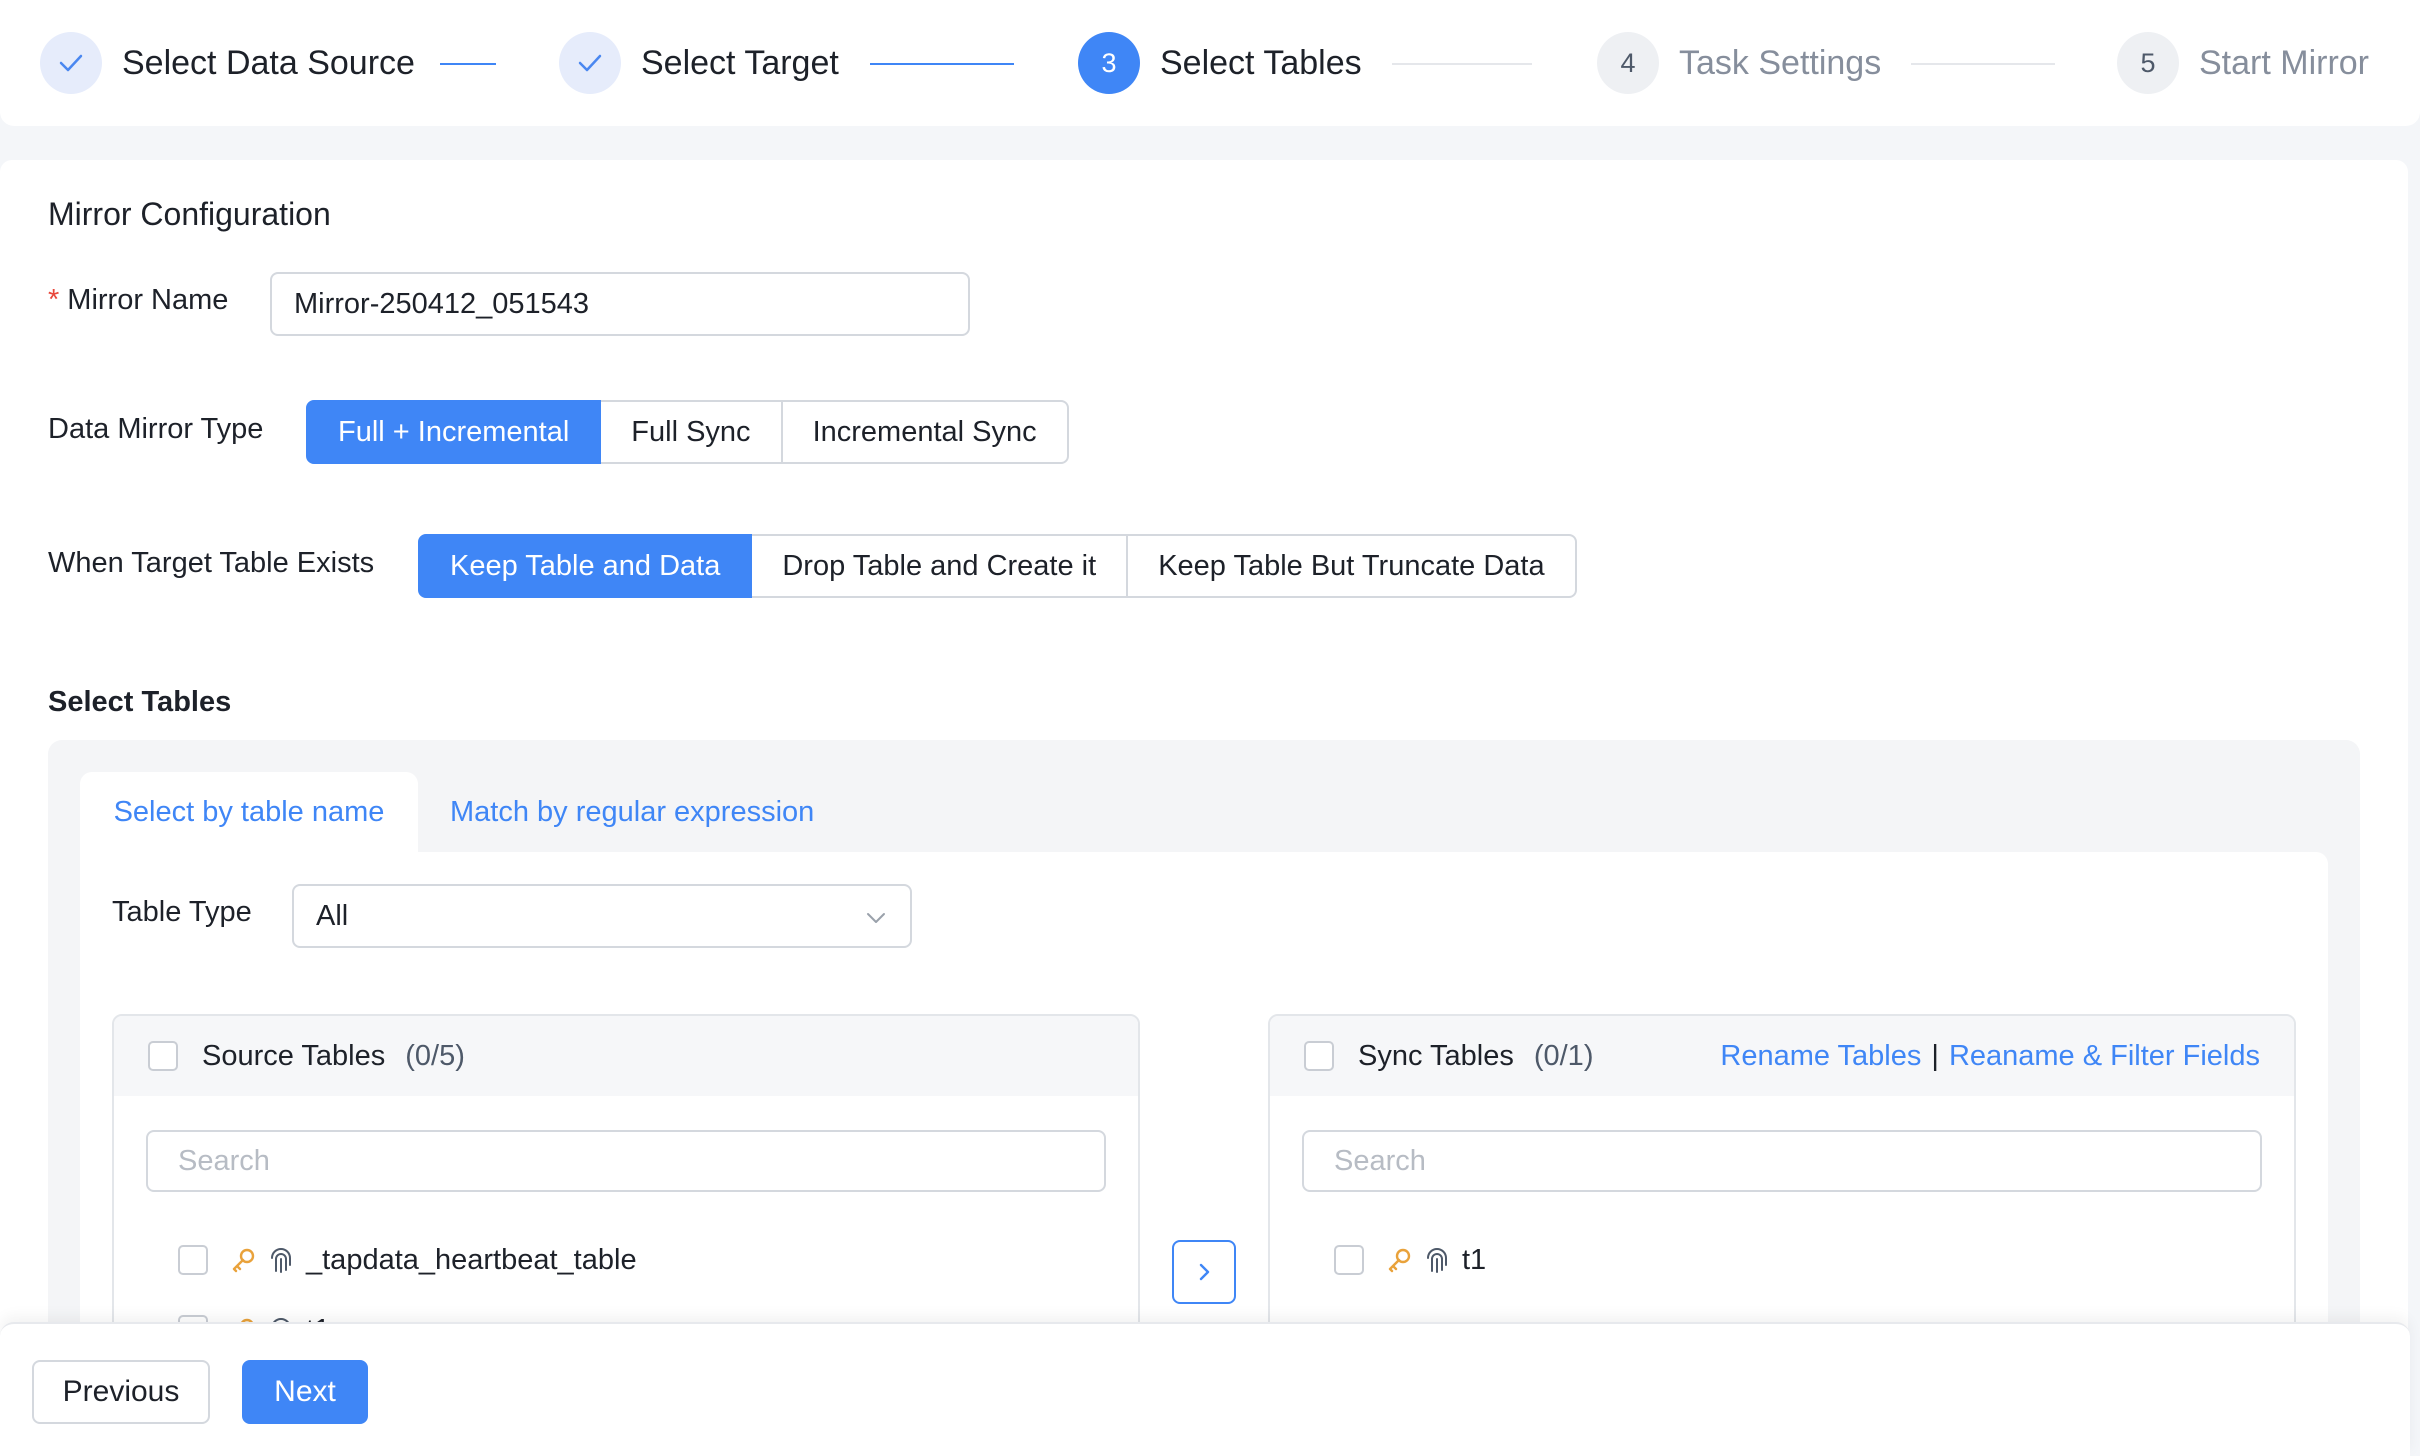 The image size is (2420, 1456). I want to click on table-name: _tapdata_heartbeat_table, so click(471, 1259).